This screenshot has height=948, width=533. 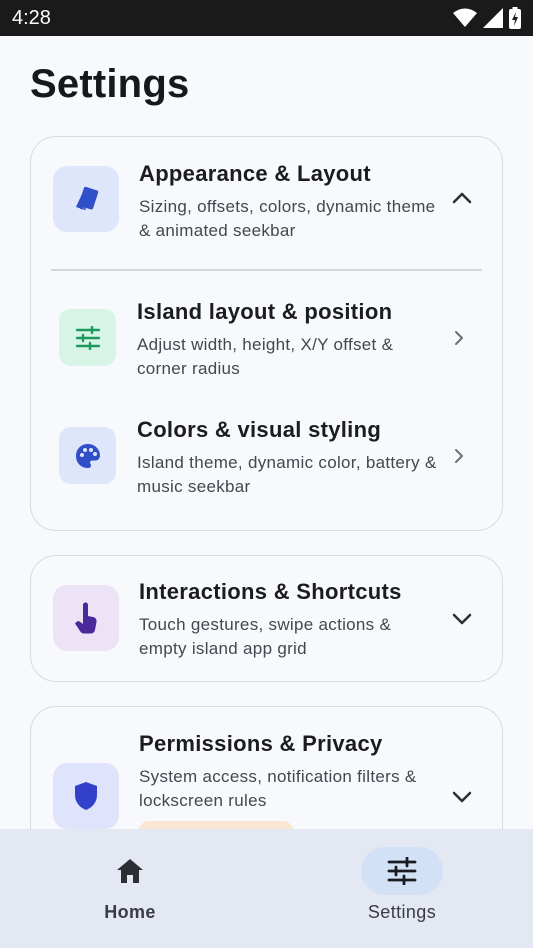 I want to click on status-time: 4:28, so click(x=31, y=18).